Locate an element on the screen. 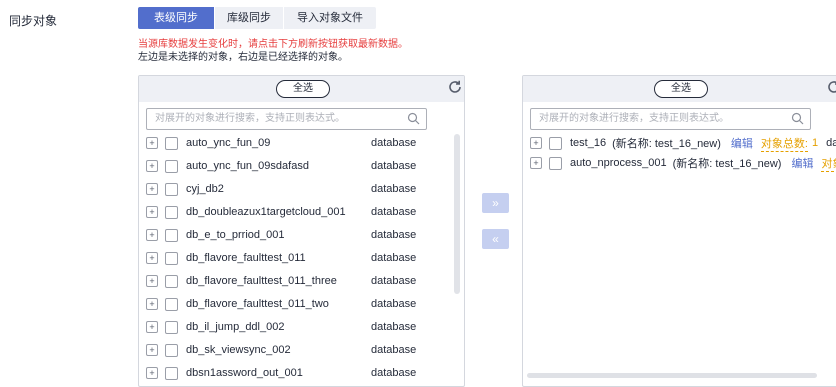 The height and width of the screenshot is (387, 836). list-item: + auto_ync_fun_09 database is located at coordinates (277, 143).